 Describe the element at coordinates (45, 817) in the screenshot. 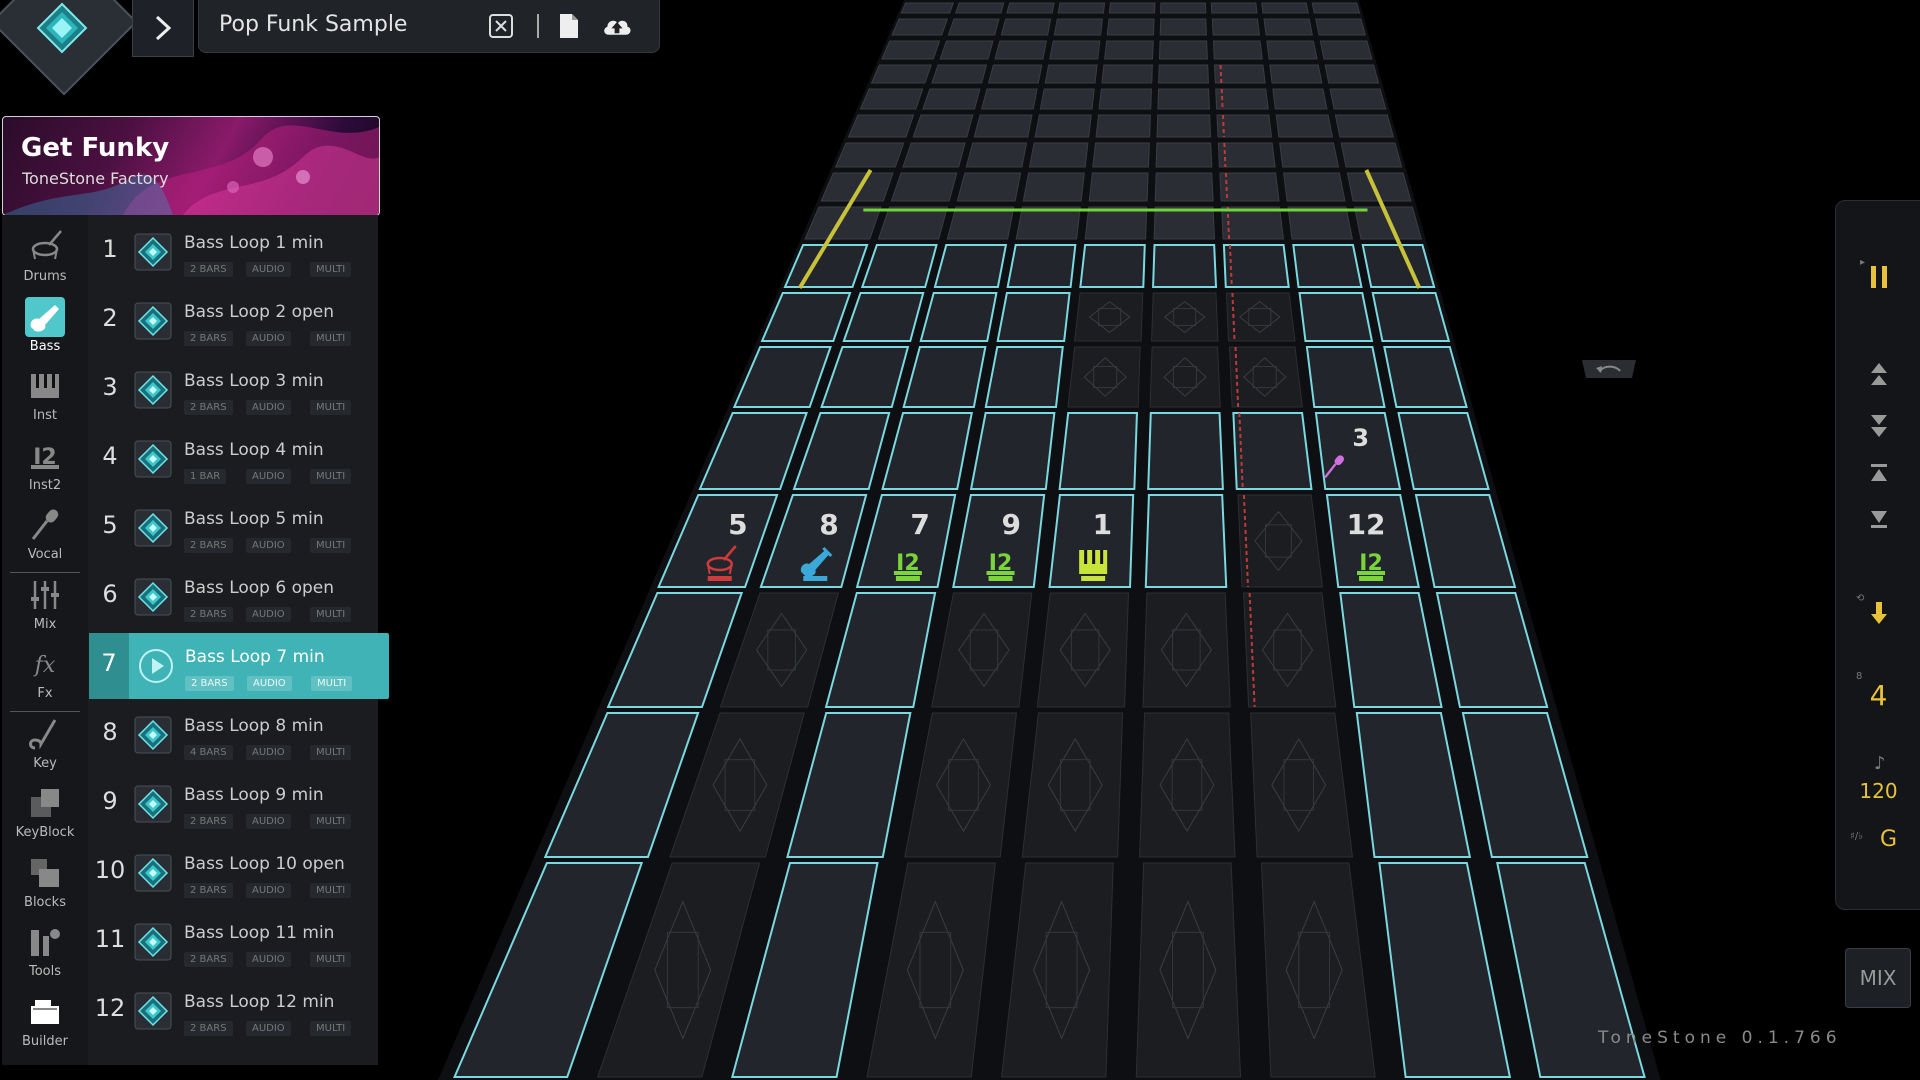

I see `category-keyblock: KeyBlock` at that location.